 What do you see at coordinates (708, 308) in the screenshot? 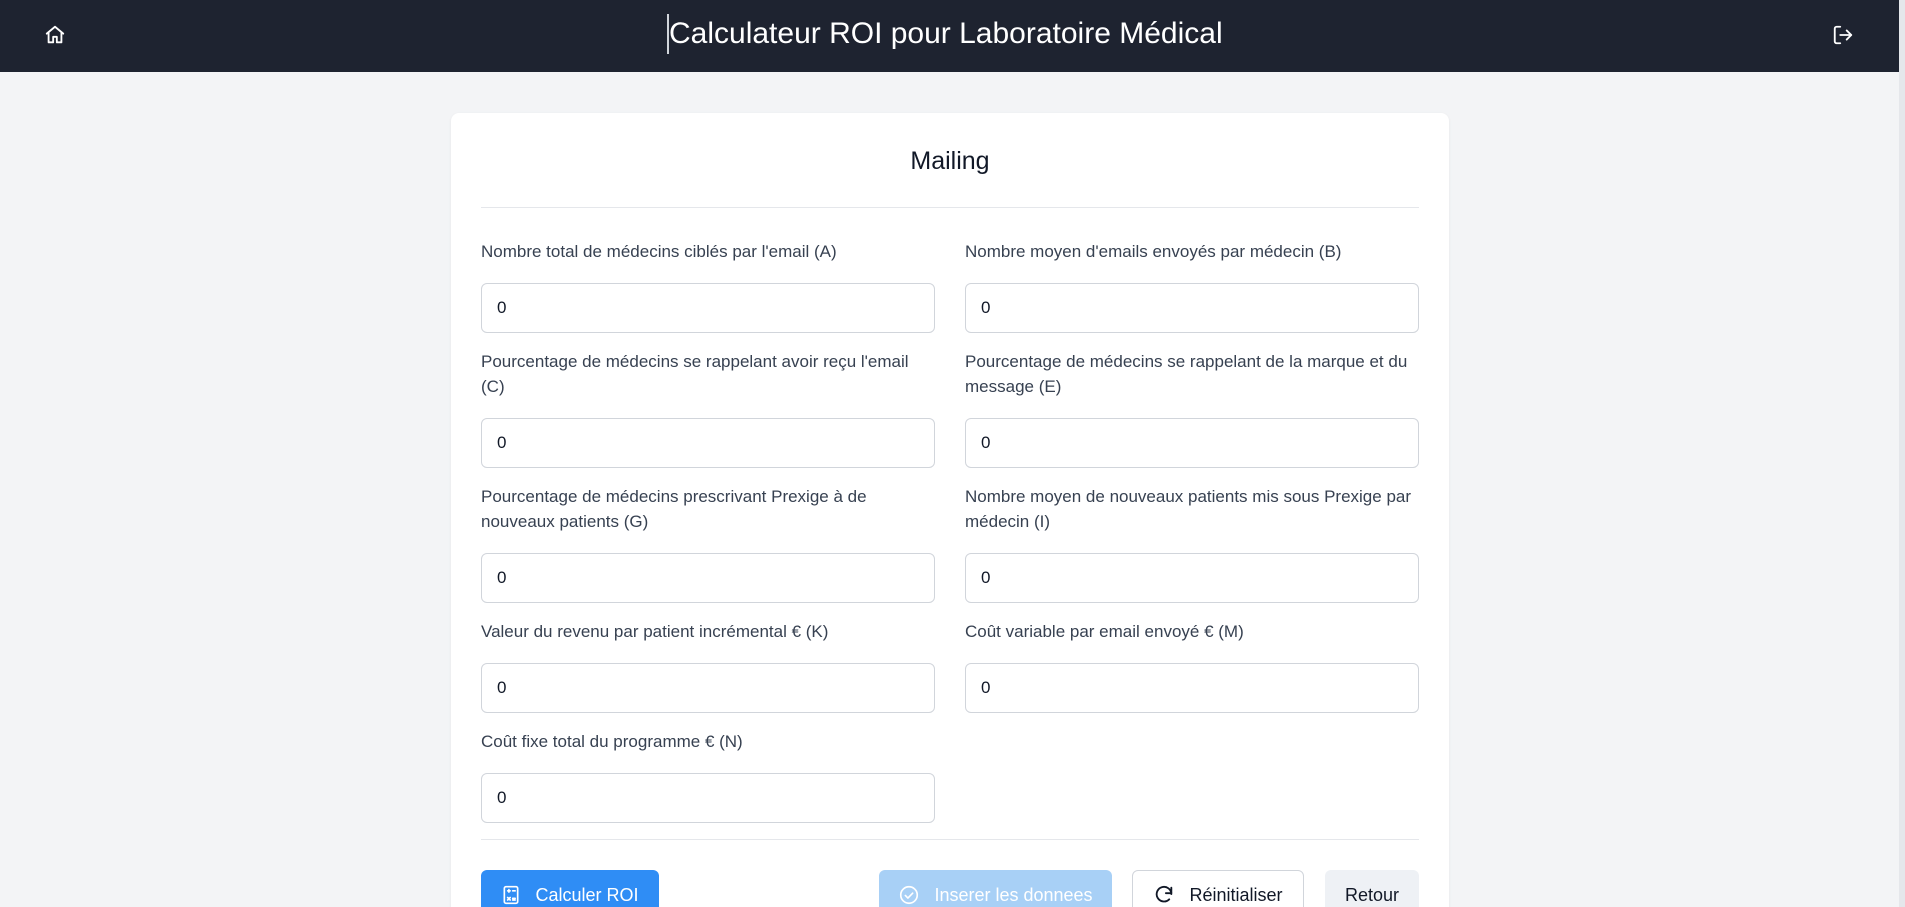
I see `field-a-input` at bounding box center [708, 308].